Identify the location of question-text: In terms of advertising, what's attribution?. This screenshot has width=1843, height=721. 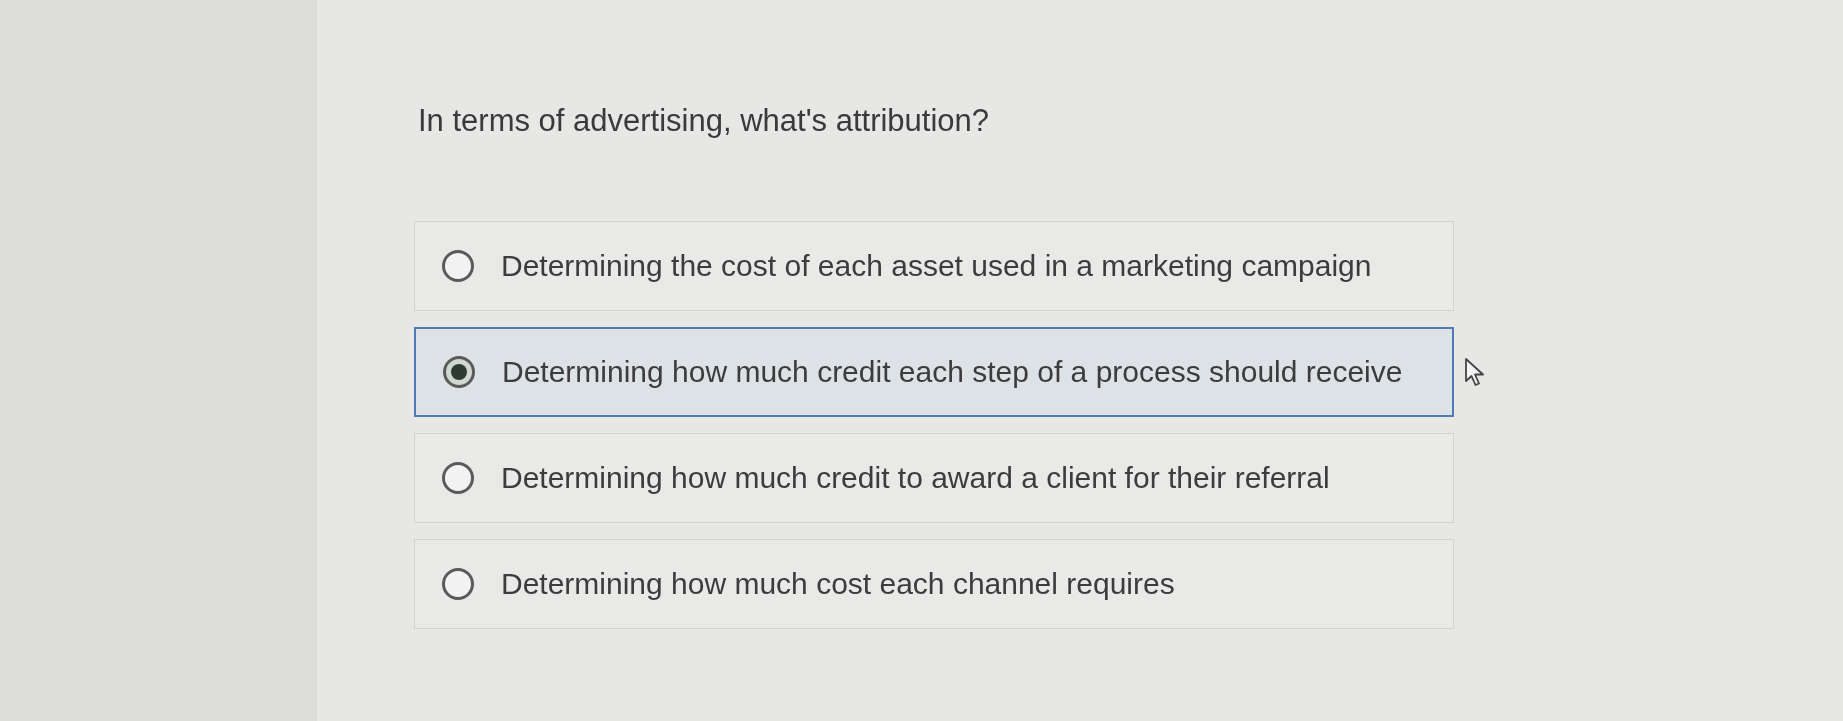
(704, 121).